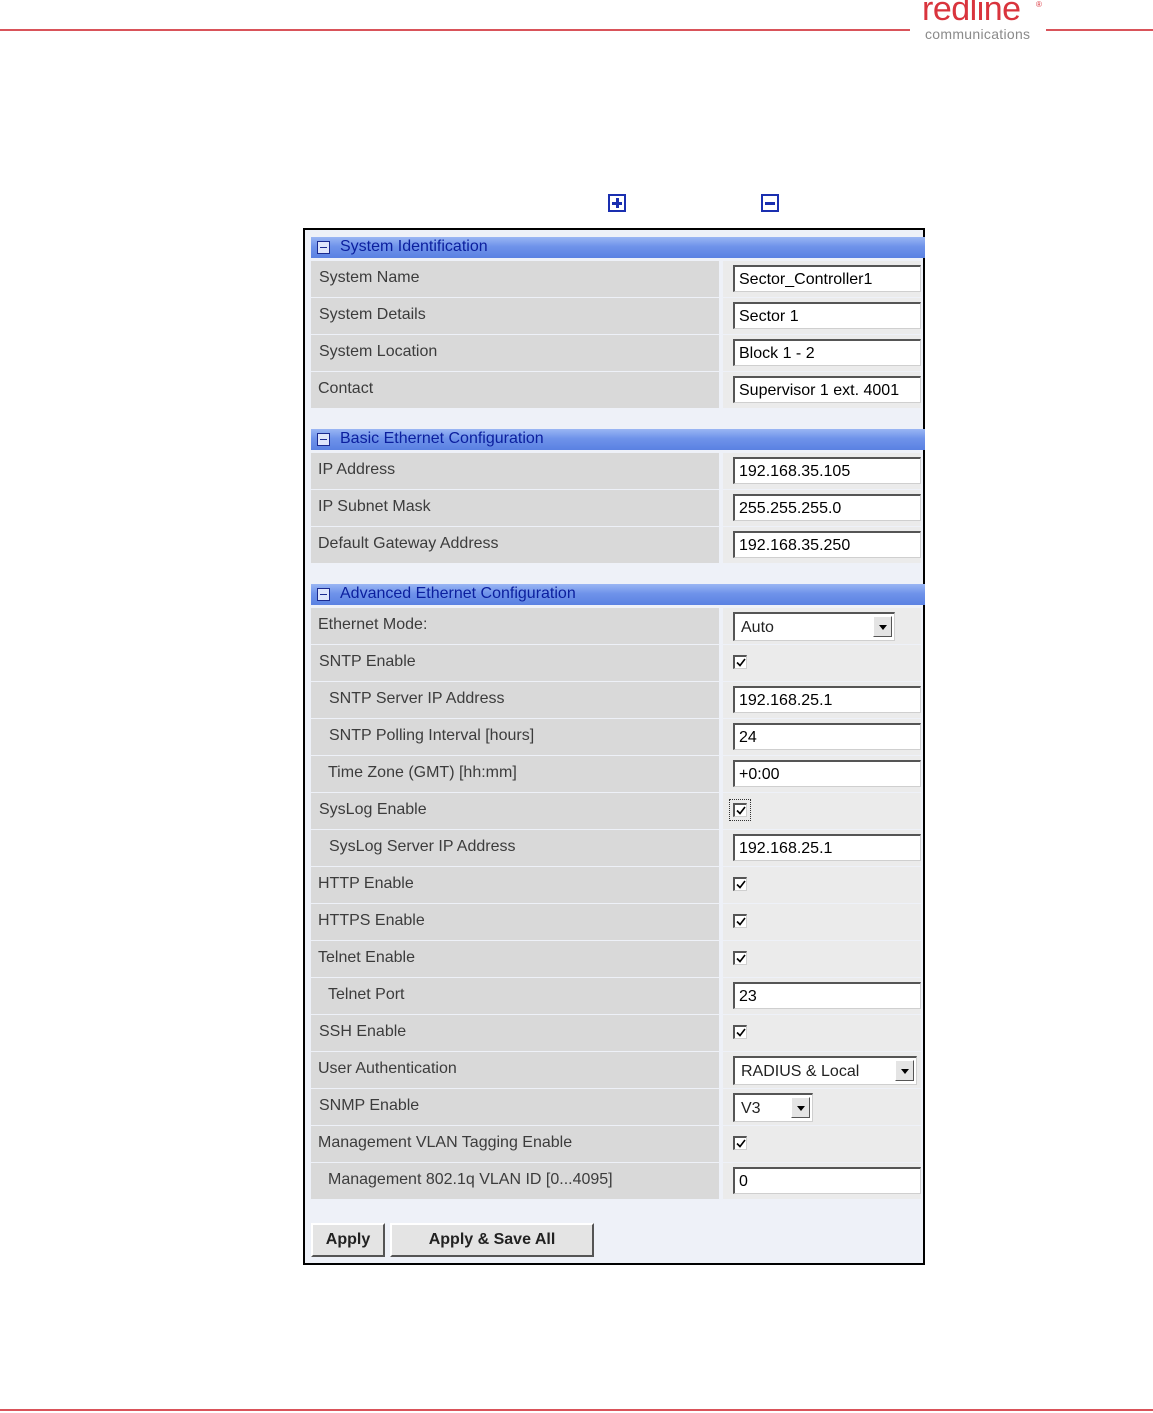  Describe the element at coordinates (369, 277) in the screenshot. I see `field-label: System Name` at that location.